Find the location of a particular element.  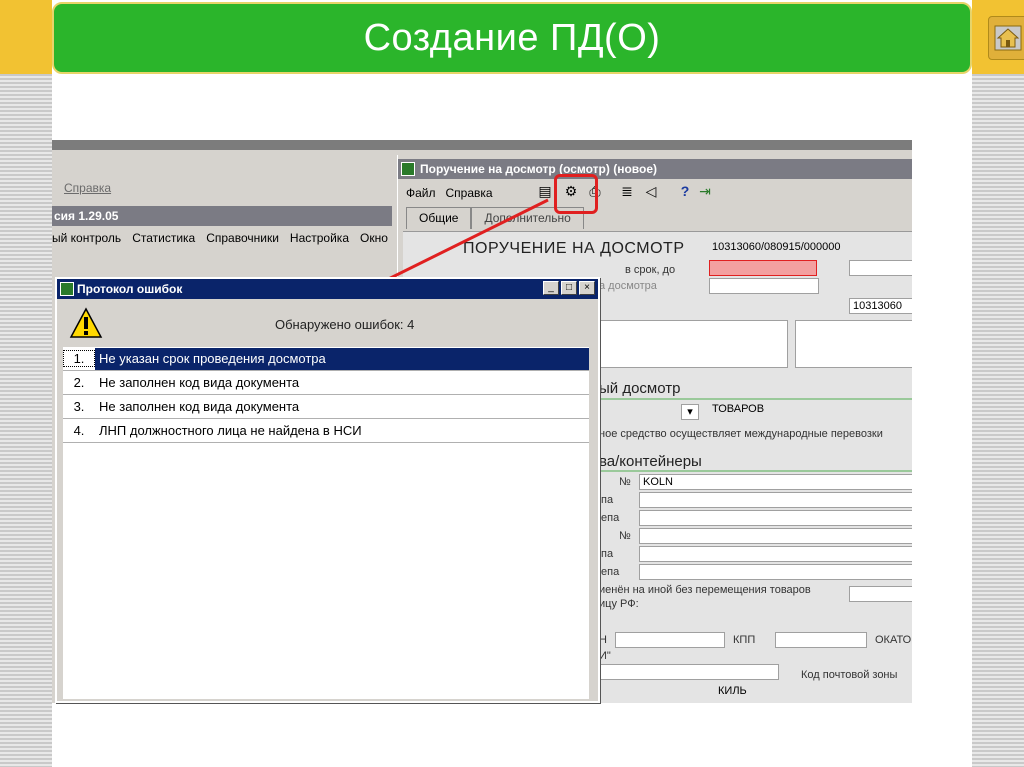

left-block-field is located at coordinates (693, 344).